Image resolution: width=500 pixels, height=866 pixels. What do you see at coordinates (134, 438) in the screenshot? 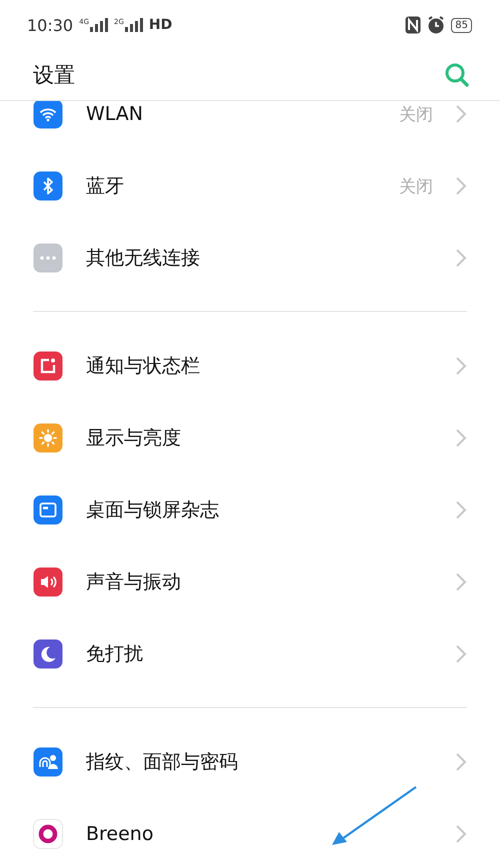
I see `item-label: 显示与亮度` at bounding box center [134, 438].